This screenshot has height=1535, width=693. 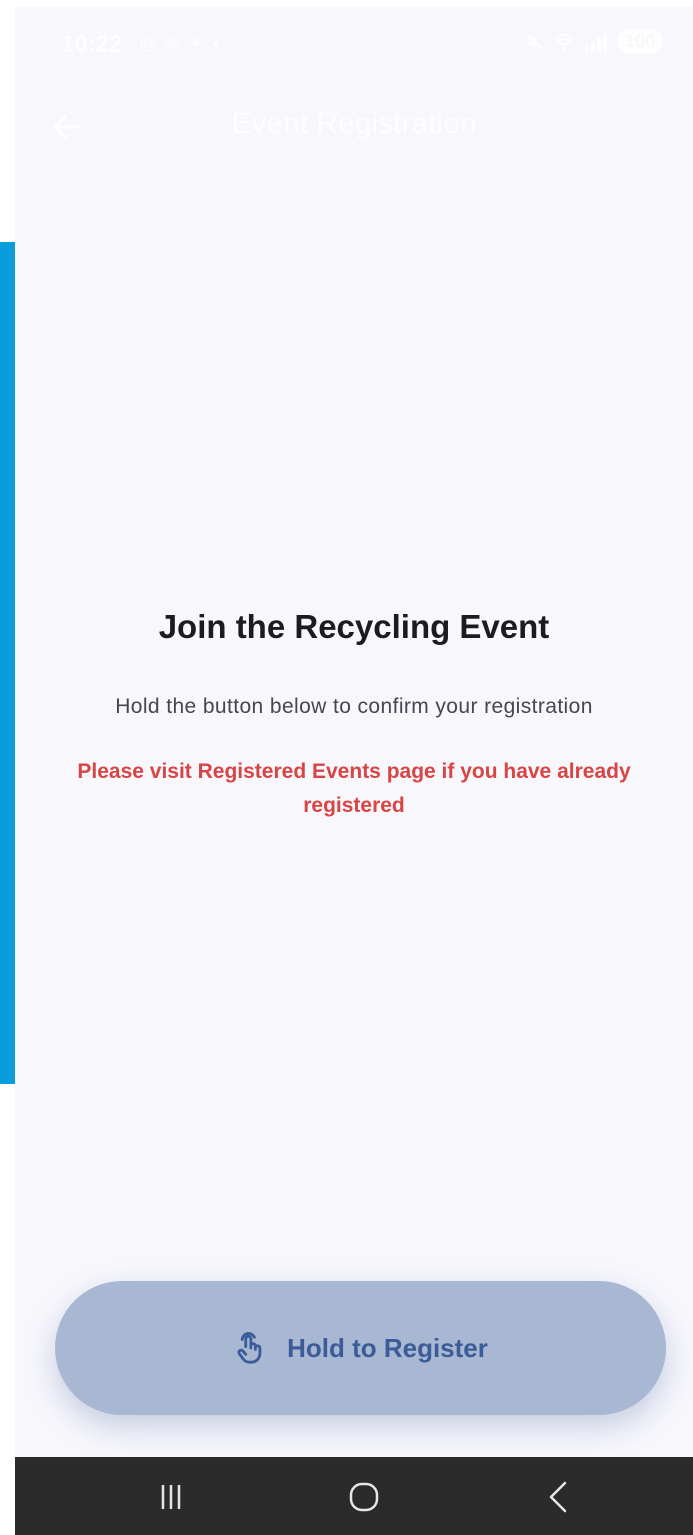 What do you see at coordinates (387, 1347) in the screenshot?
I see `hold-button-label: Hold to Register` at bounding box center [387, 1347].